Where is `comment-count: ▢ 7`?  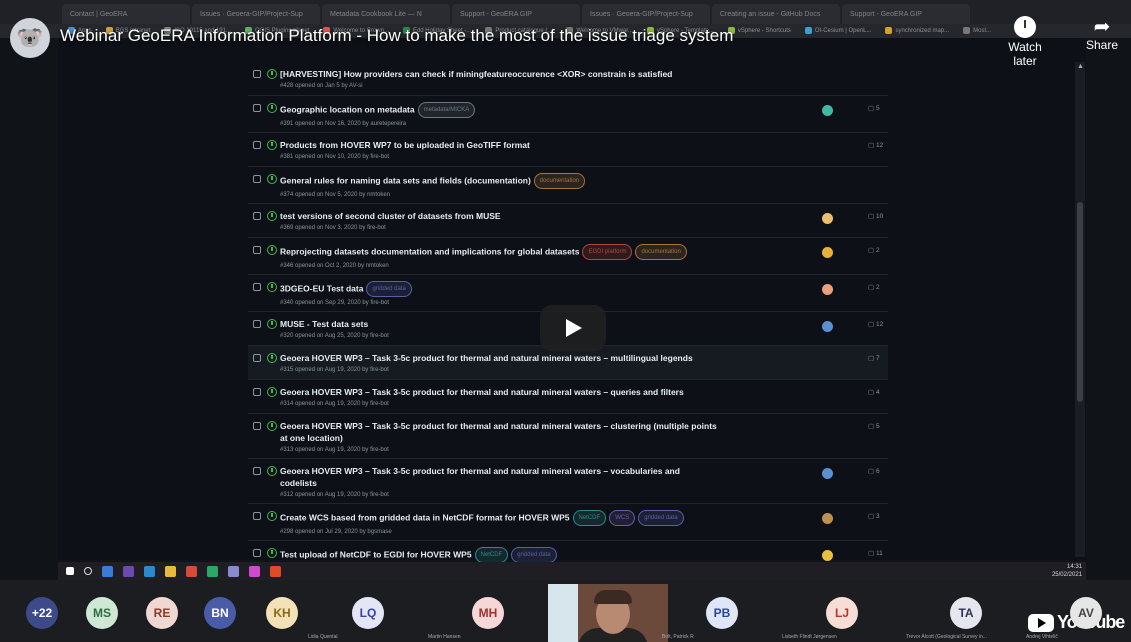 comment-count: ▢ 7 is located at coordinates (874, 358).